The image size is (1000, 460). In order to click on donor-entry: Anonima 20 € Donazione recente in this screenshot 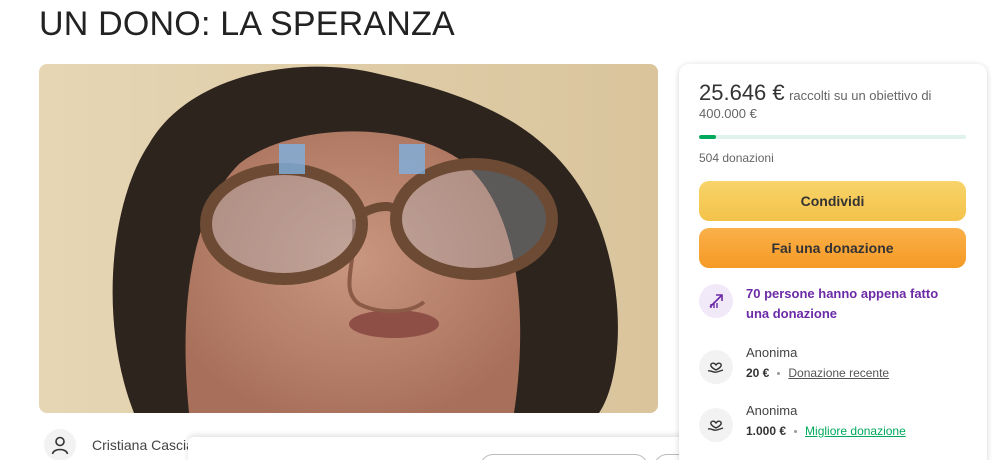, I will do `click(794, 364)`.